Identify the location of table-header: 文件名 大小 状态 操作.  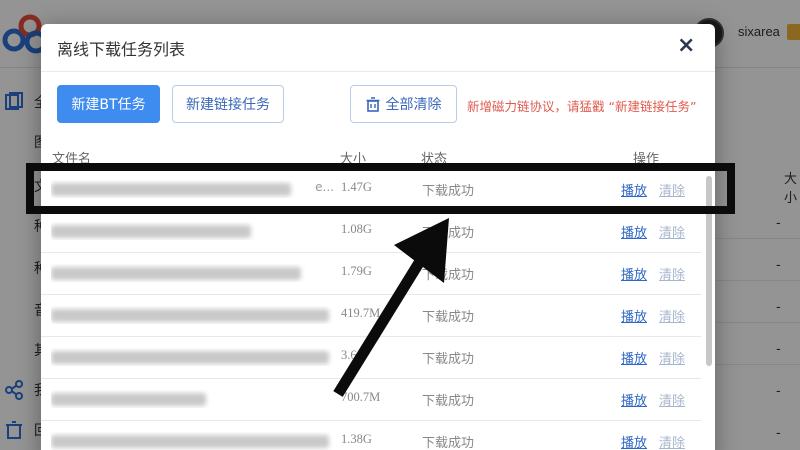
(378, 157).